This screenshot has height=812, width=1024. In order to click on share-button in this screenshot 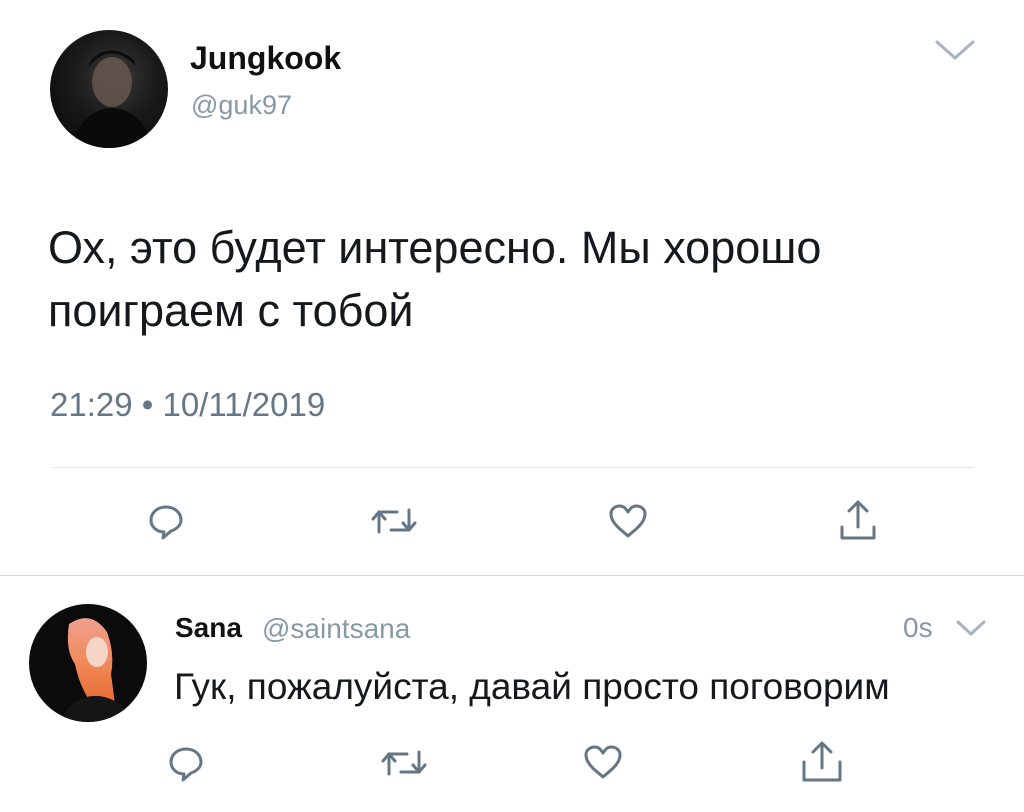, I will do `click(858, 520)`.